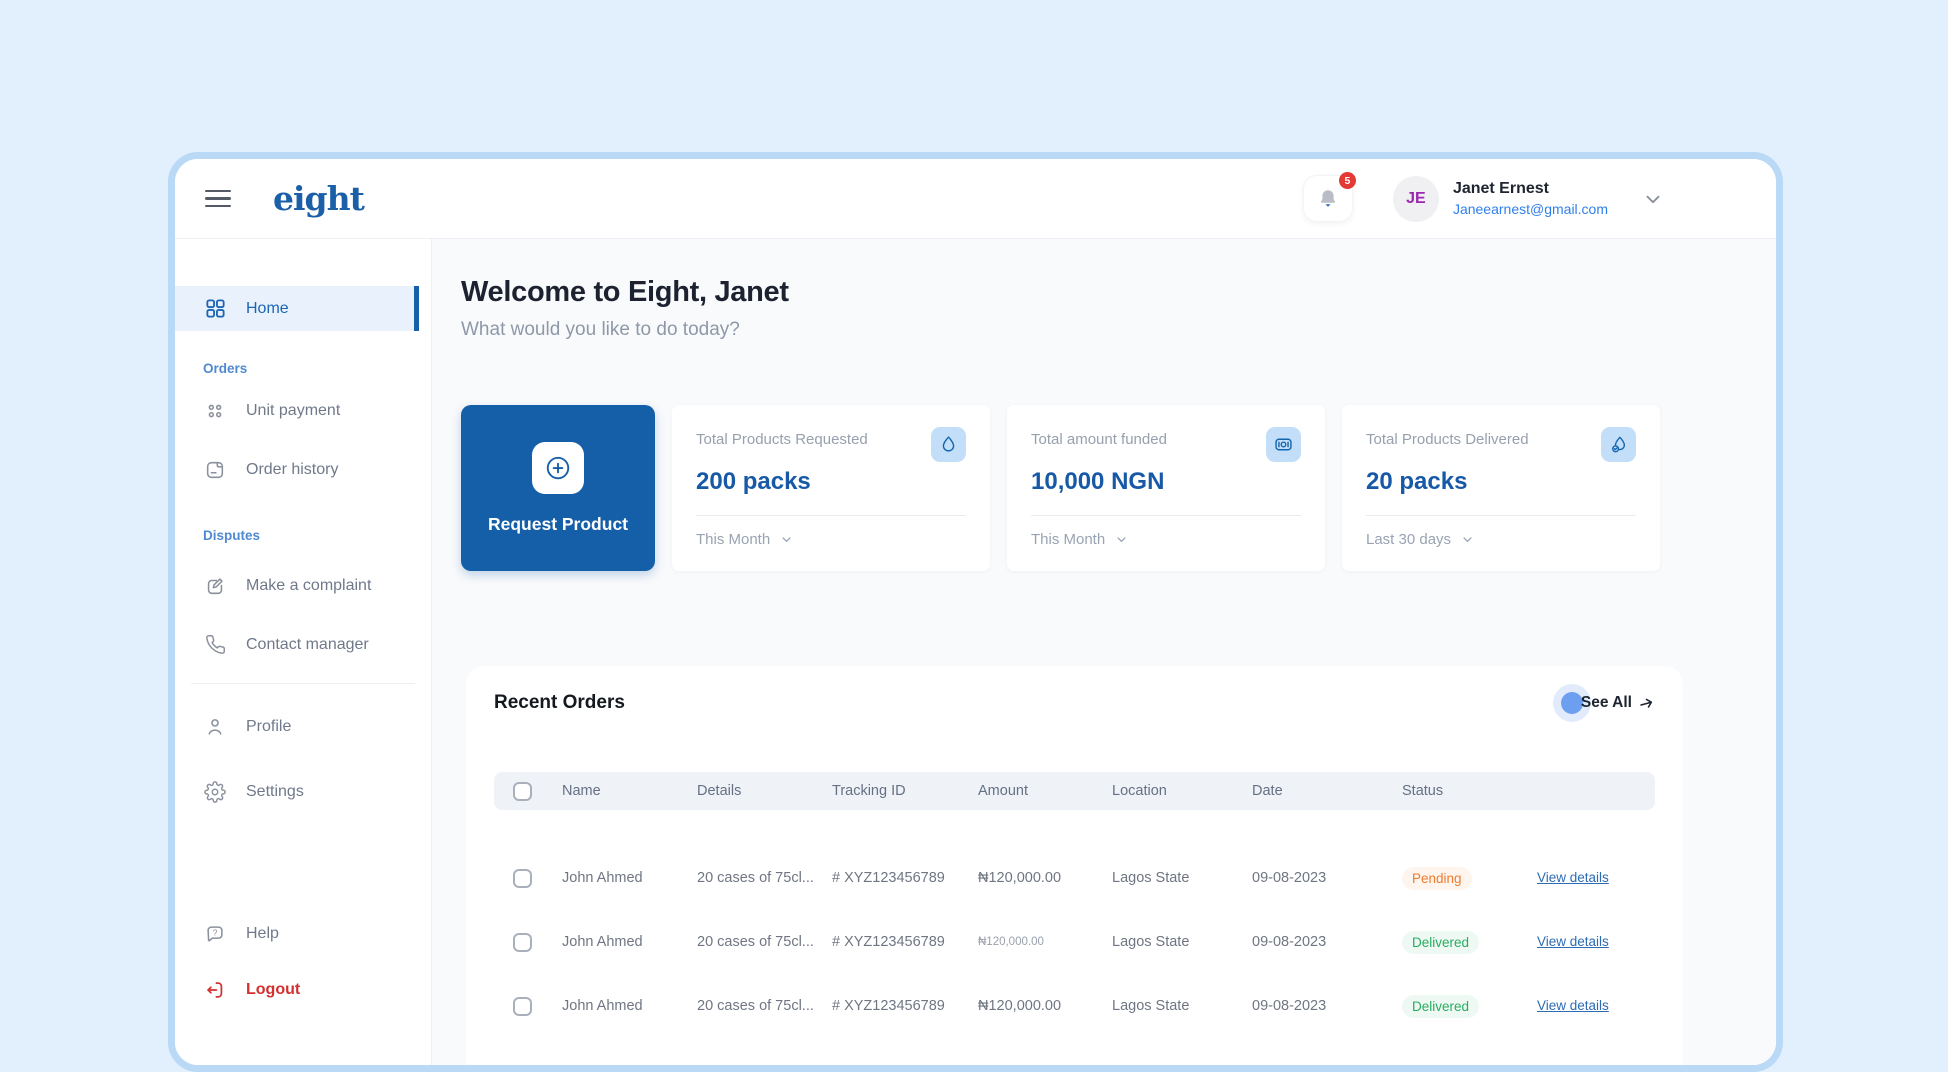 The image size is (1948, 1072). I want to click on help-bubble-icon: ?, so click(215, 934).